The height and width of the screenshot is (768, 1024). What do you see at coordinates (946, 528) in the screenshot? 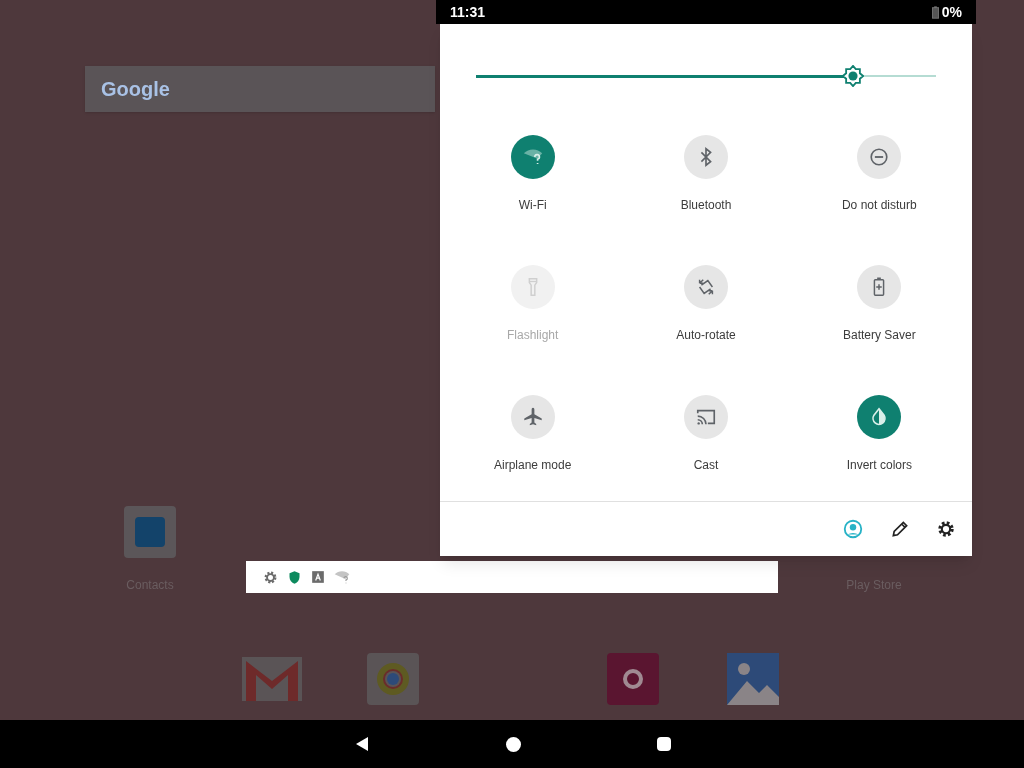
I see `settings-icon` at bounding box center [946, 528].